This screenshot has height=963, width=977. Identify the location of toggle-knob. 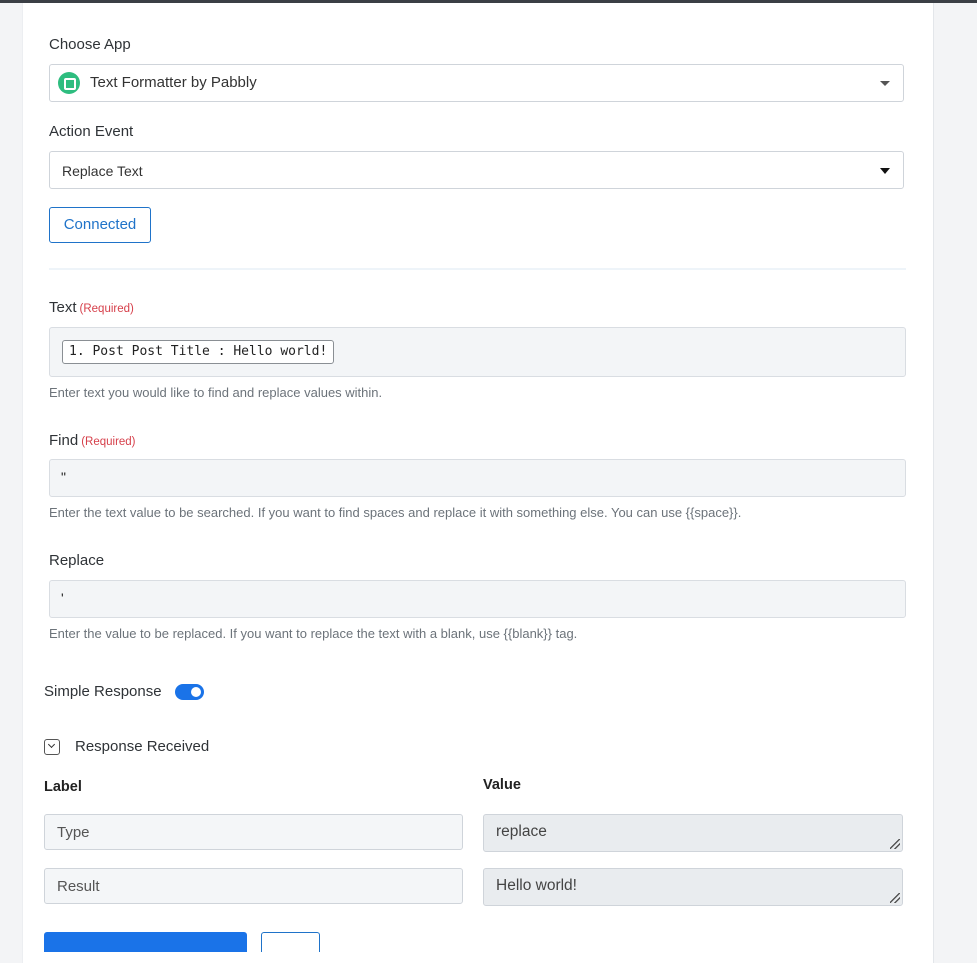
(196, 692).